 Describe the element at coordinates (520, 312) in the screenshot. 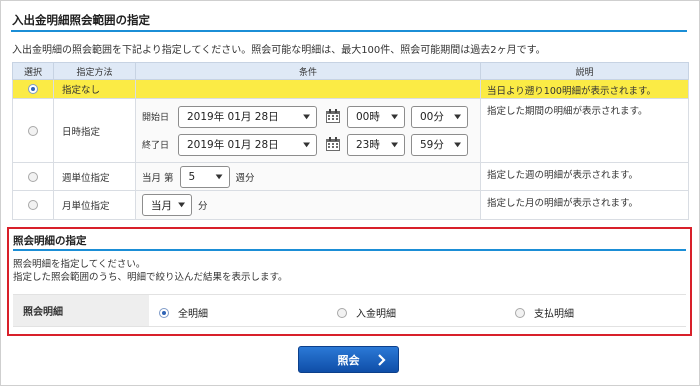

I see `radio-payment-details` at that location.